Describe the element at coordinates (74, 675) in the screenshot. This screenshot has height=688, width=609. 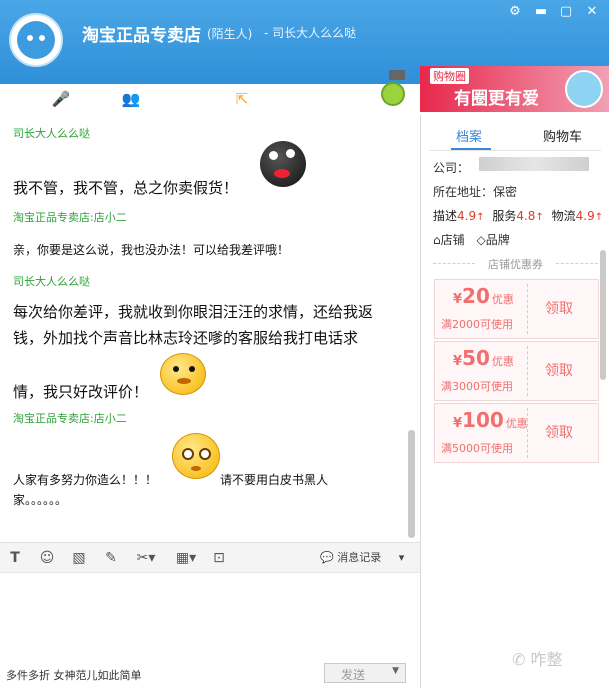
I see `promo-marquee: 多件多折 女神范儿如此简单` at that location.